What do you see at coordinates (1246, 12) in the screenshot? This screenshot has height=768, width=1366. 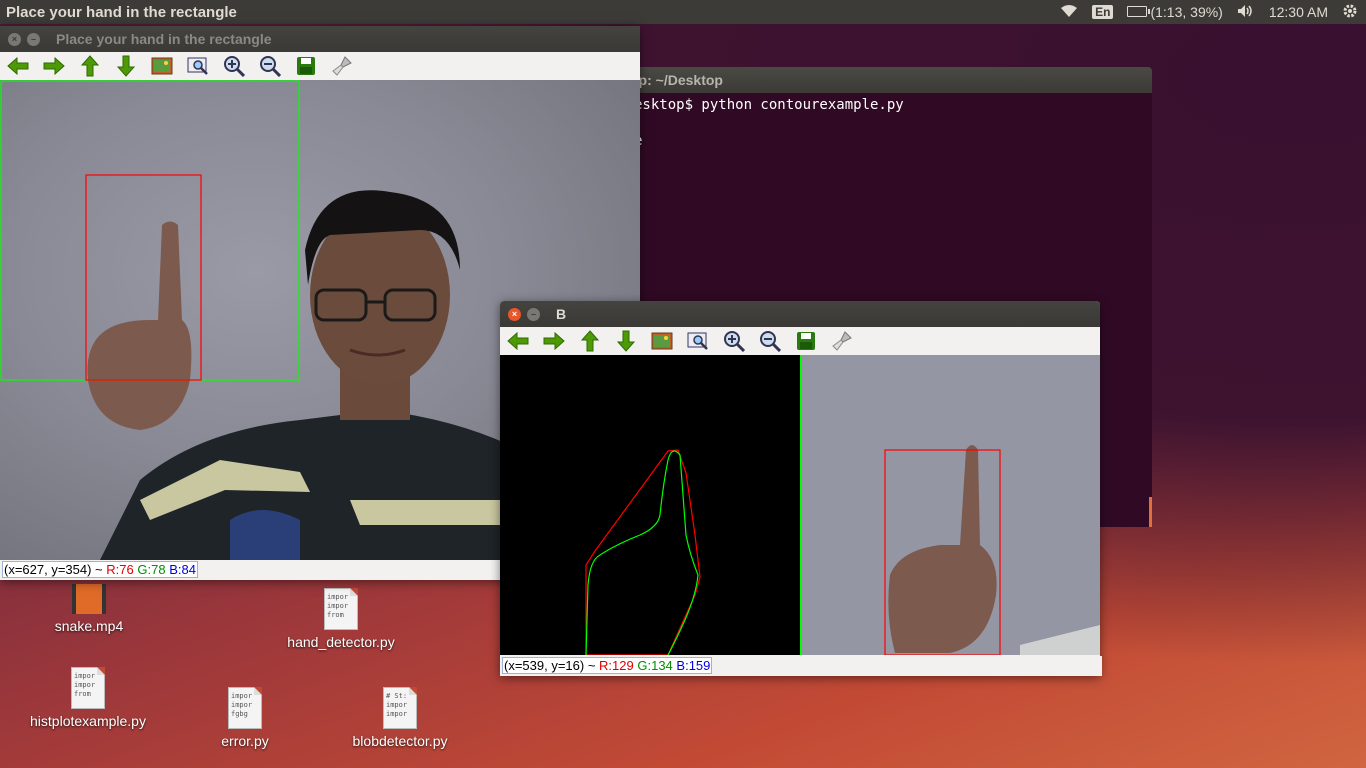 I see `volume-icon` at bounding box center [1246, 12].